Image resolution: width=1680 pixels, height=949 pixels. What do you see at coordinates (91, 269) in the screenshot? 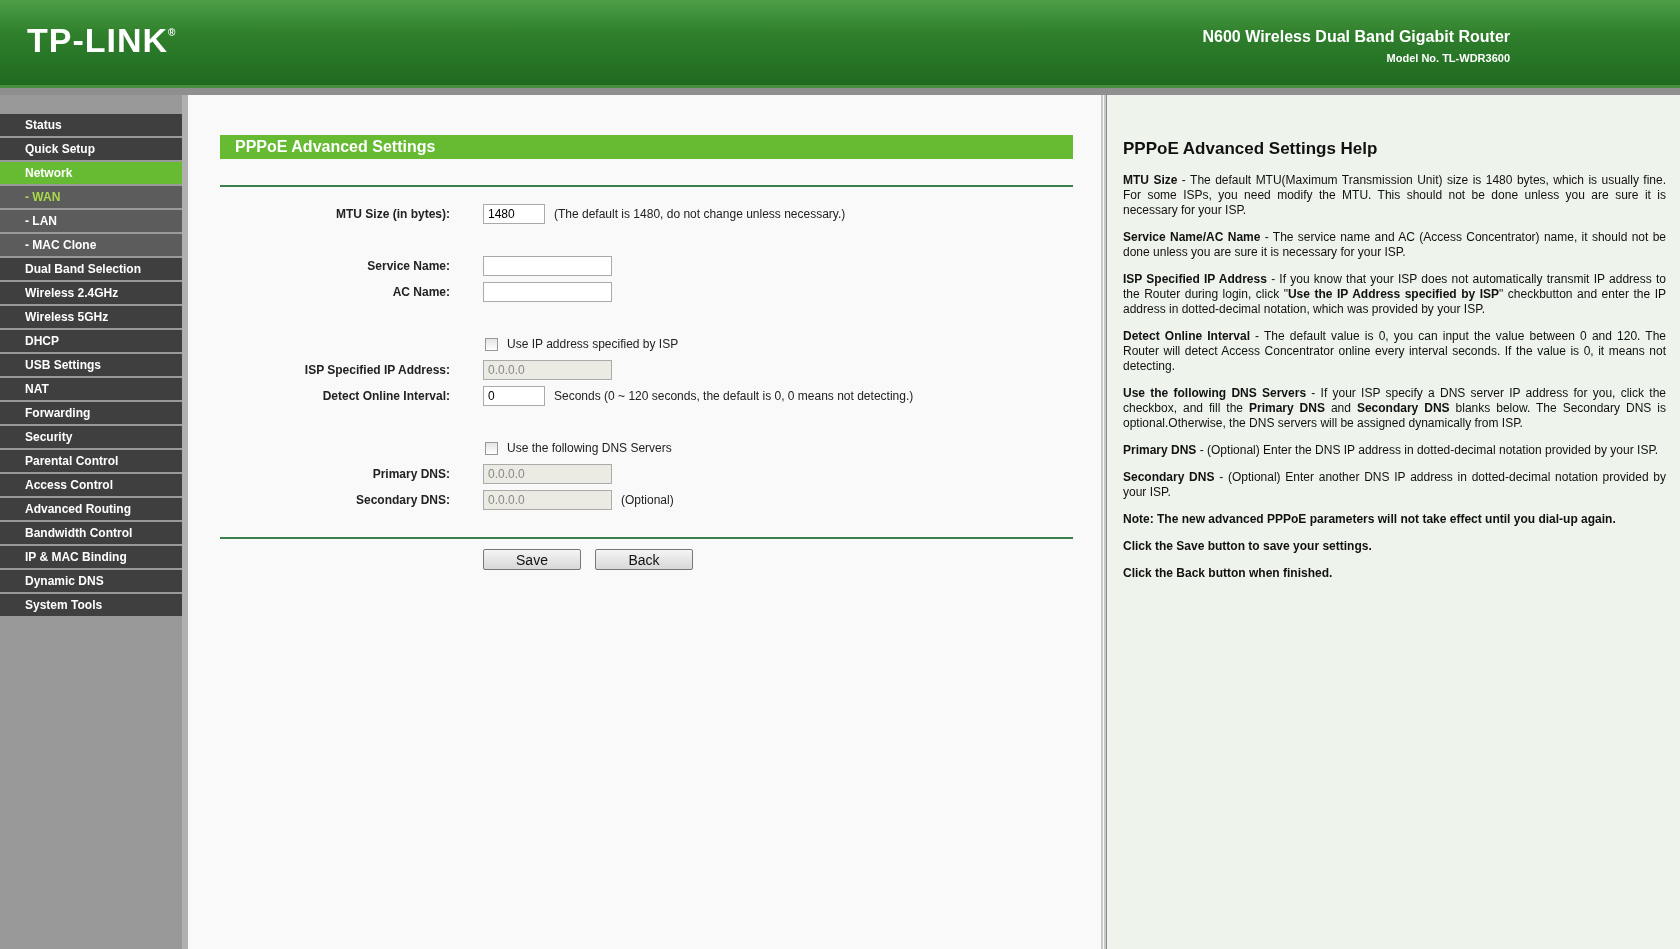
I see `sidebar-item: Dual Band Selection` at bounding box center [91, 269].